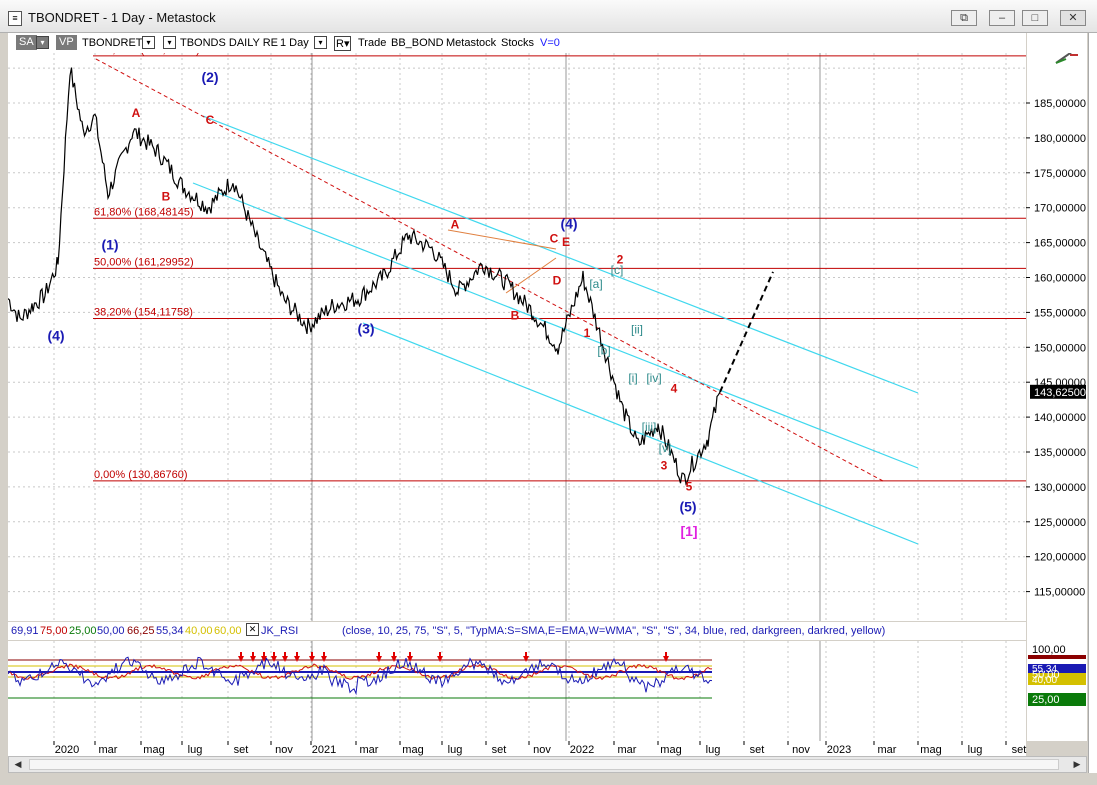 This screenshot has height=785, width=1097. Describe the element at coordinates (603, 350) in the screenshot. I see `wave-label: [b]` at that location.